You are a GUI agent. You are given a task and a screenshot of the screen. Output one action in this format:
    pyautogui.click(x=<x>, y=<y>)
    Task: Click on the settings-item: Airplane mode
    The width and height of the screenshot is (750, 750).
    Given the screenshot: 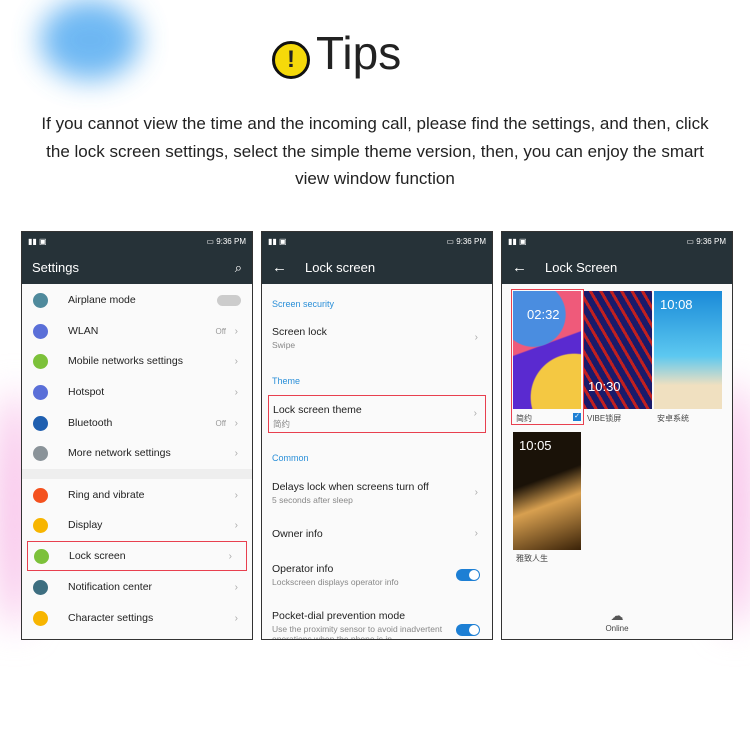 What is the action you would take?
    pyautogui.click(x=137, y=300)
    